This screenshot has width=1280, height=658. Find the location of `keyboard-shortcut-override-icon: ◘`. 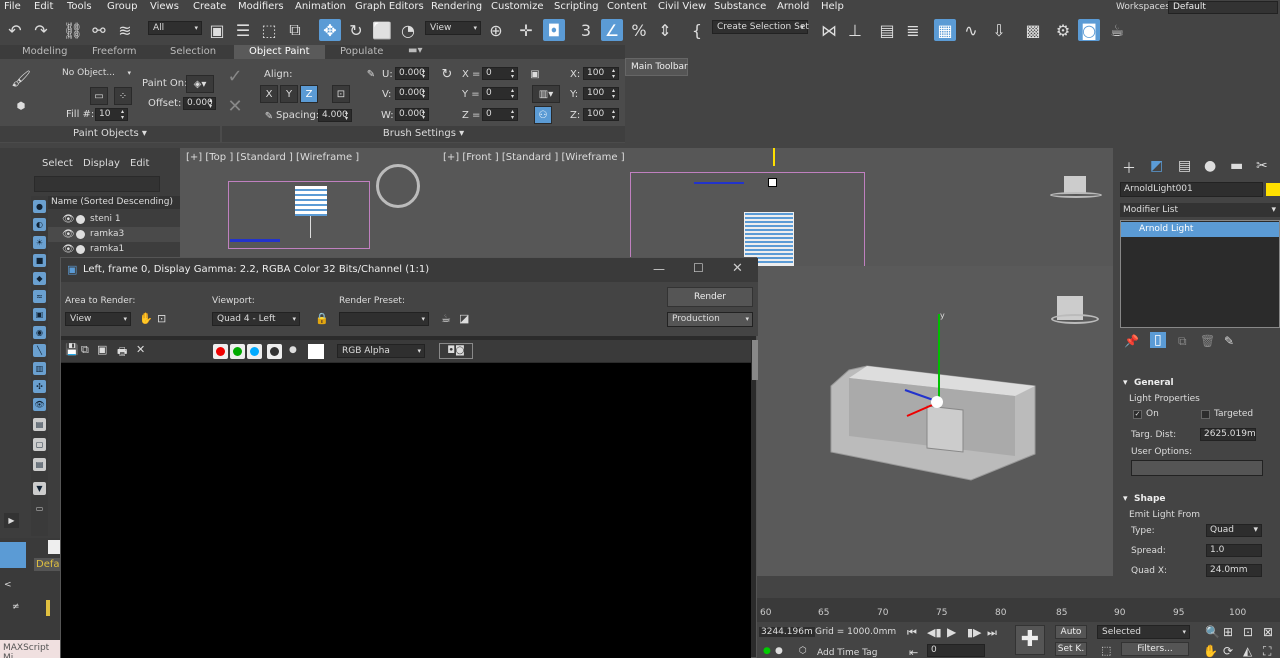

keyboard-shortcut-override-icon: ◘ is located at coordinates (554, 30).